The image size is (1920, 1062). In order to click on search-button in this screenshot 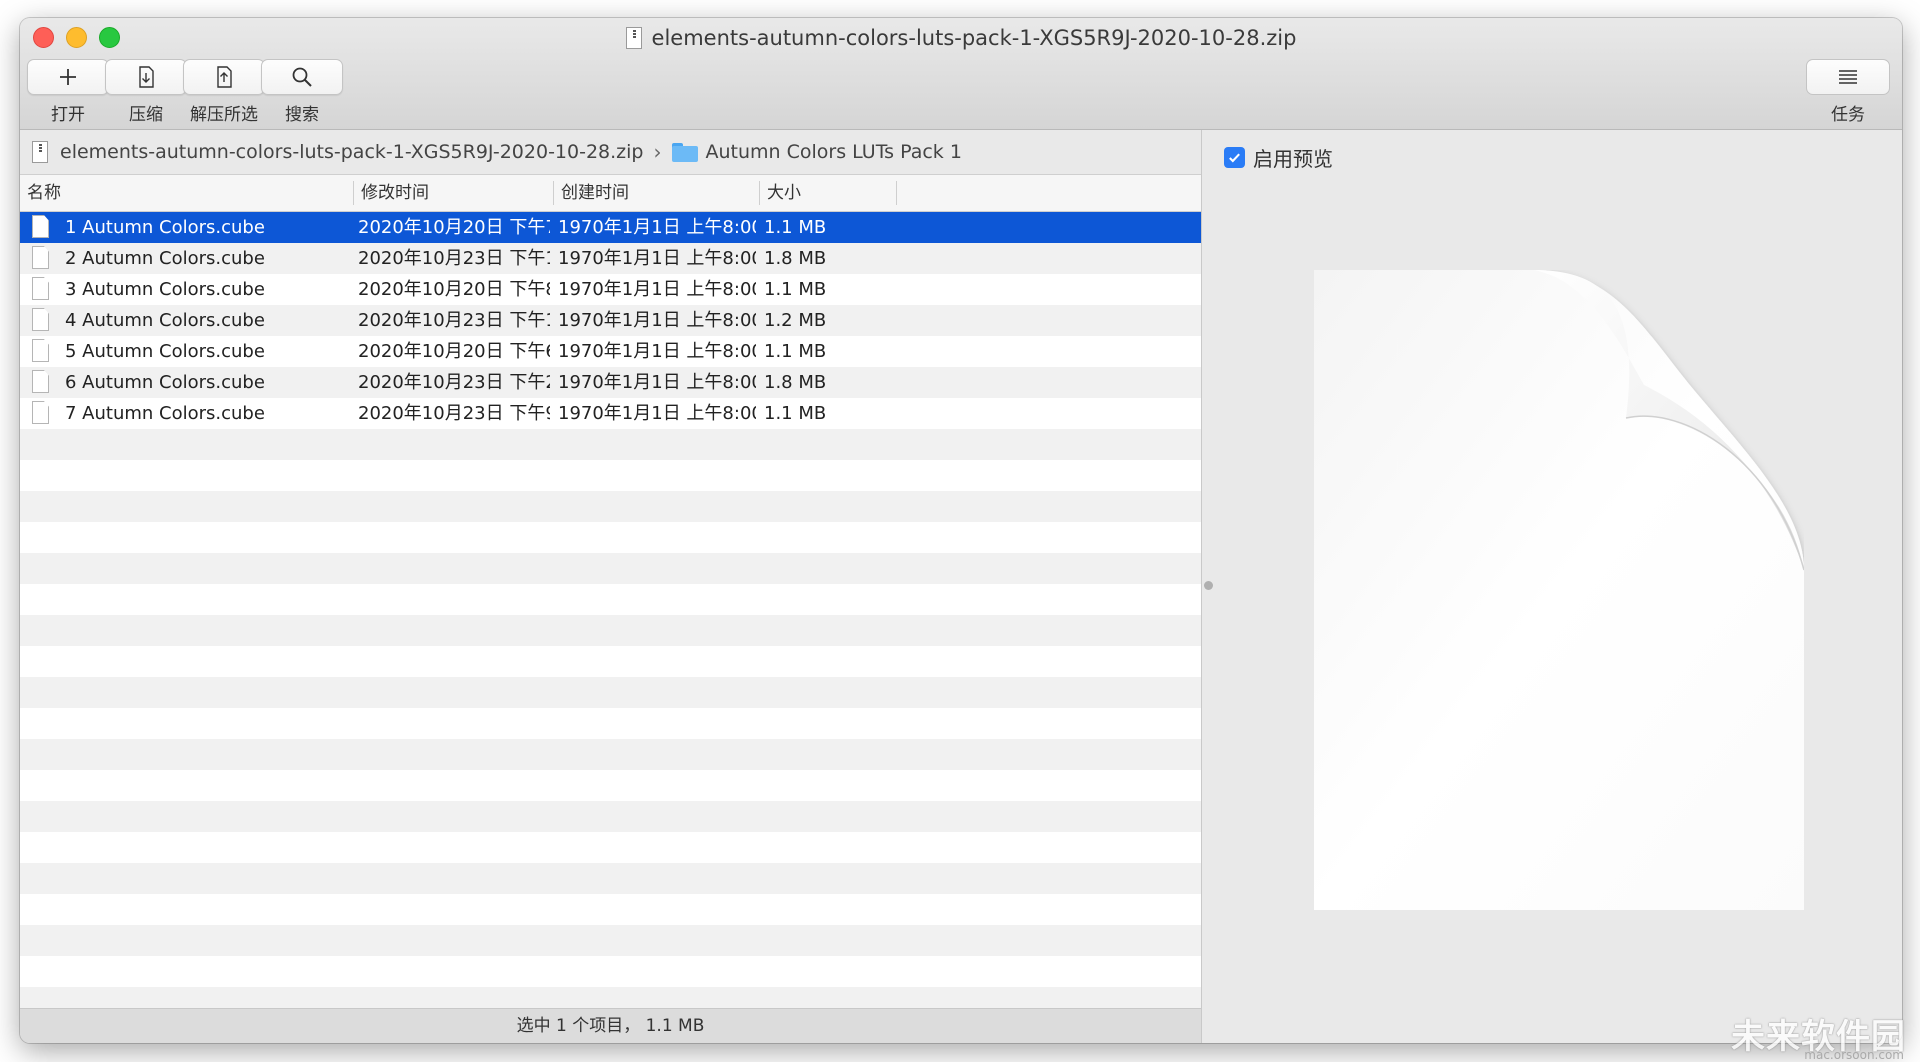, I will do `click(302, 77)`.